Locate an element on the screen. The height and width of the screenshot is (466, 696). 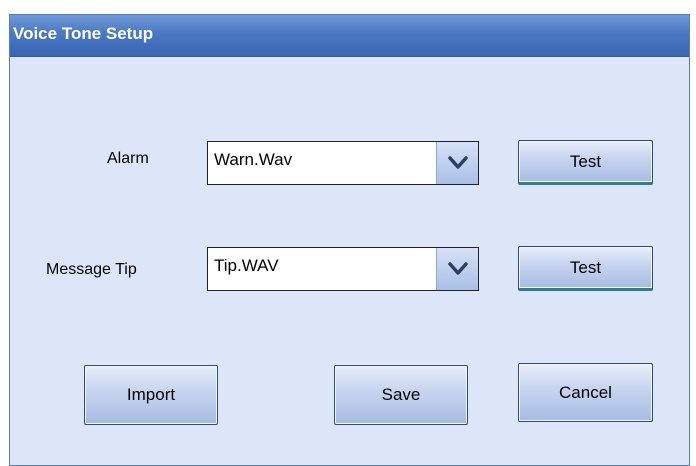
cancel-button: Cancel is located at coordinates (585, 392).